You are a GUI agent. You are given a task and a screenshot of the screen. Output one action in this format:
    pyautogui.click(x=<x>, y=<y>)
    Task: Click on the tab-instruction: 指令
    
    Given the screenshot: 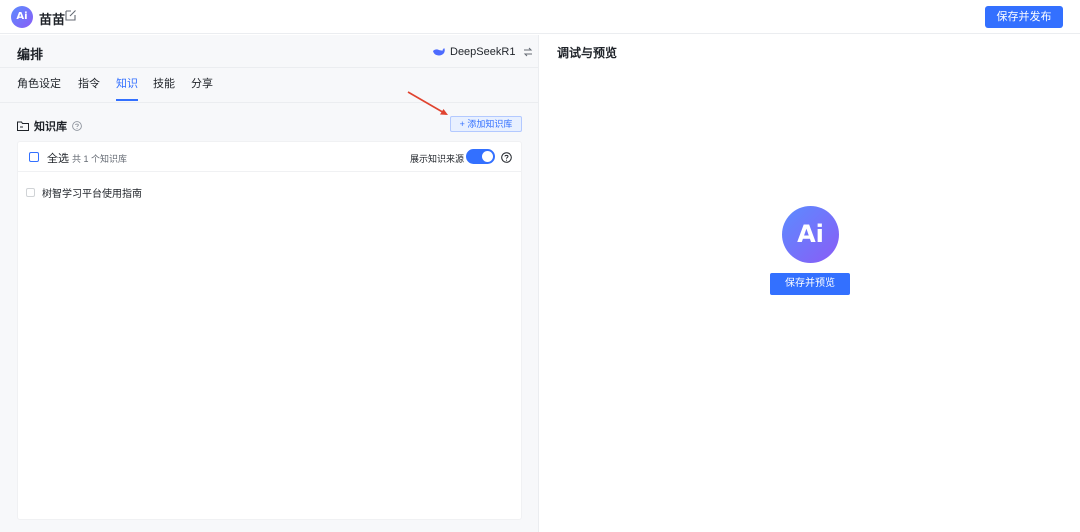 What is the action you would take?
    pyautogui.click(x=89, y=89)
    